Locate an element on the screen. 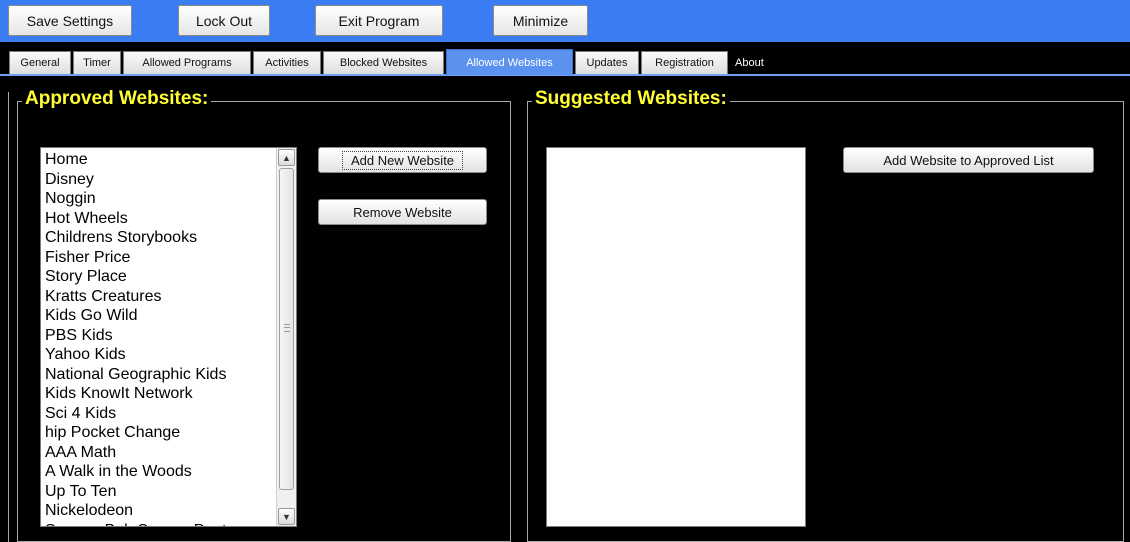  approved-websites-title: Approved Websites: is located at coordinates (117, 99).